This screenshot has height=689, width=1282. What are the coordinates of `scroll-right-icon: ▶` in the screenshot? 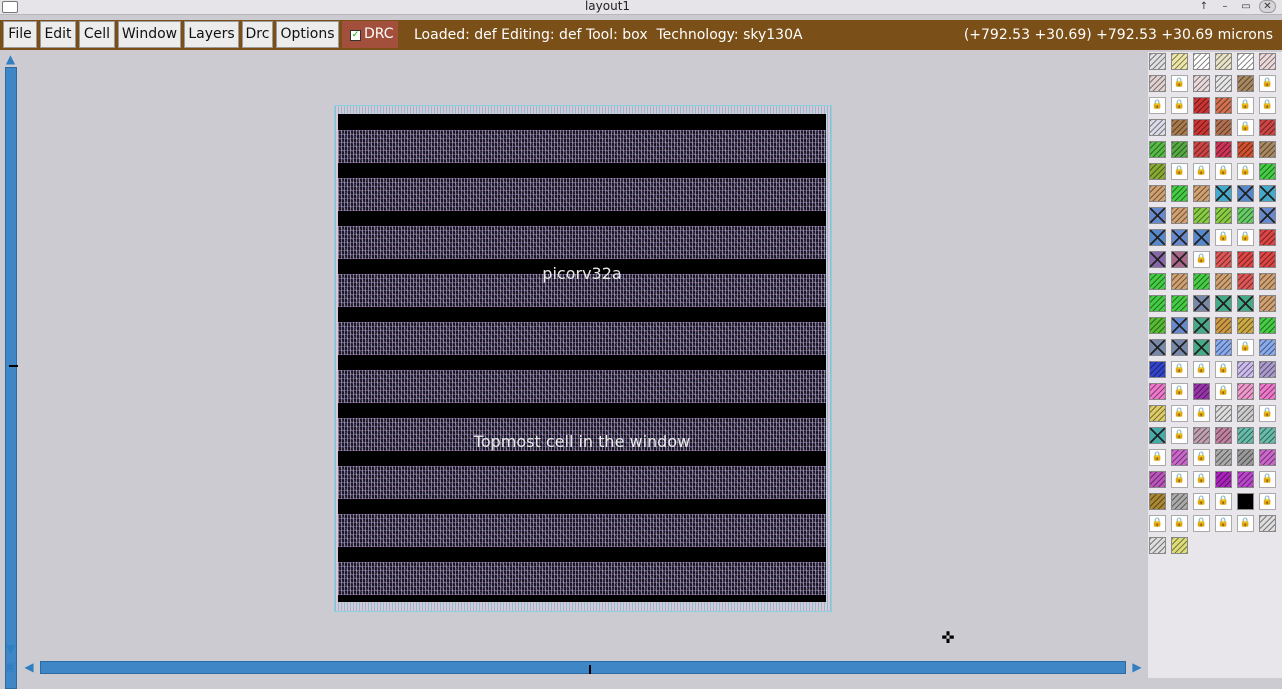 It's located at (1137, 667).